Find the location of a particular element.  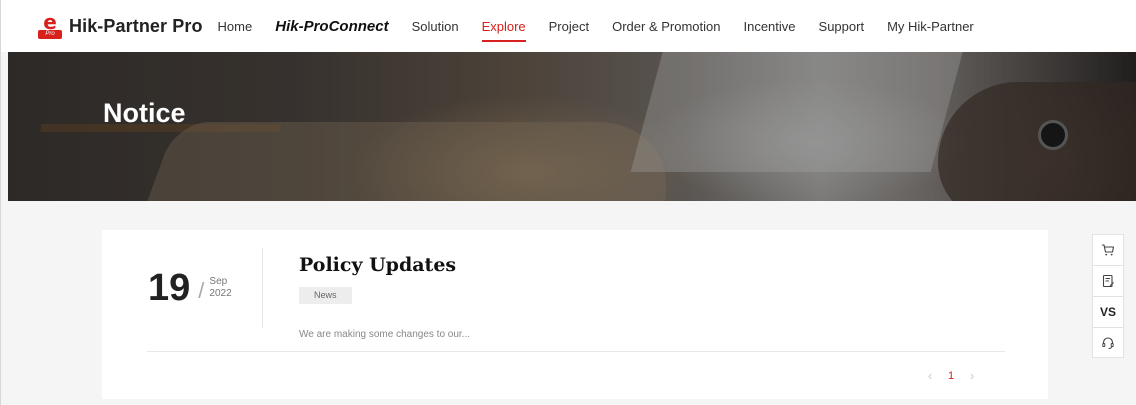

page-number-1: 1 is located at coordinates (951, 376).